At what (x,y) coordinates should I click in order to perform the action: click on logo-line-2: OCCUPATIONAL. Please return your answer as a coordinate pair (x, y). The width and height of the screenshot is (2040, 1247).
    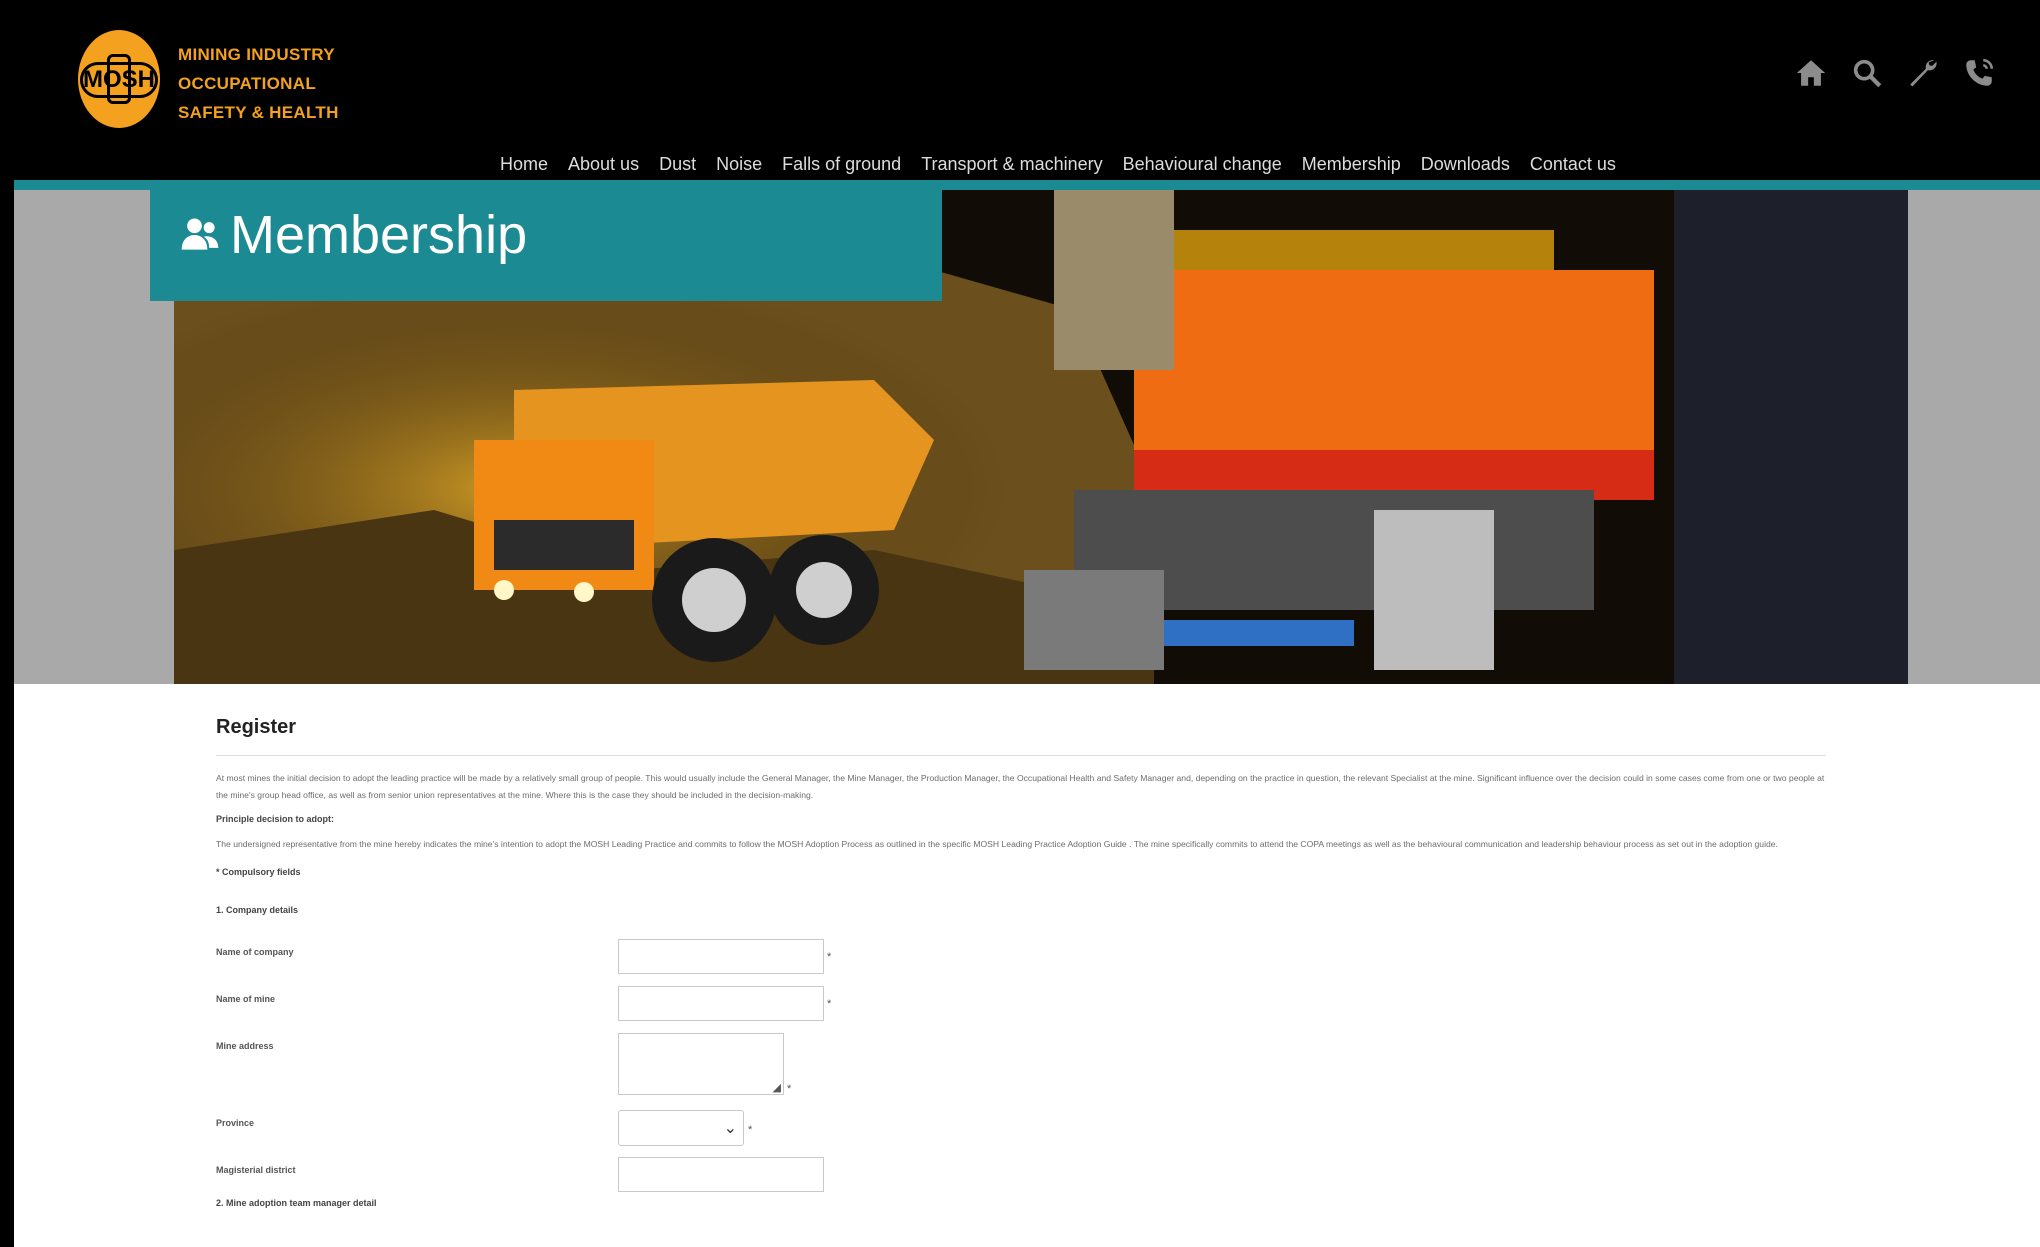
    Looking at the image, I should click on (247, 83).